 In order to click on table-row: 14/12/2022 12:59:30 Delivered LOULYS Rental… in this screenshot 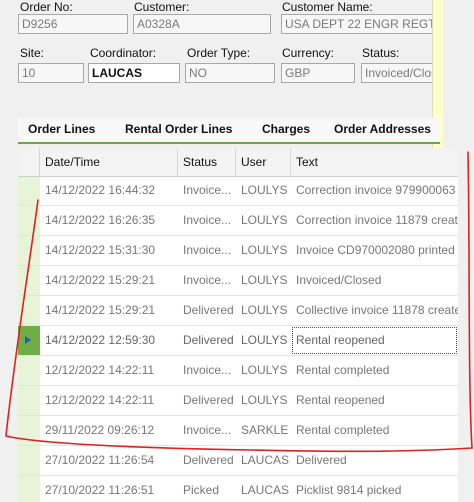, I will do `click(238, 341)`.